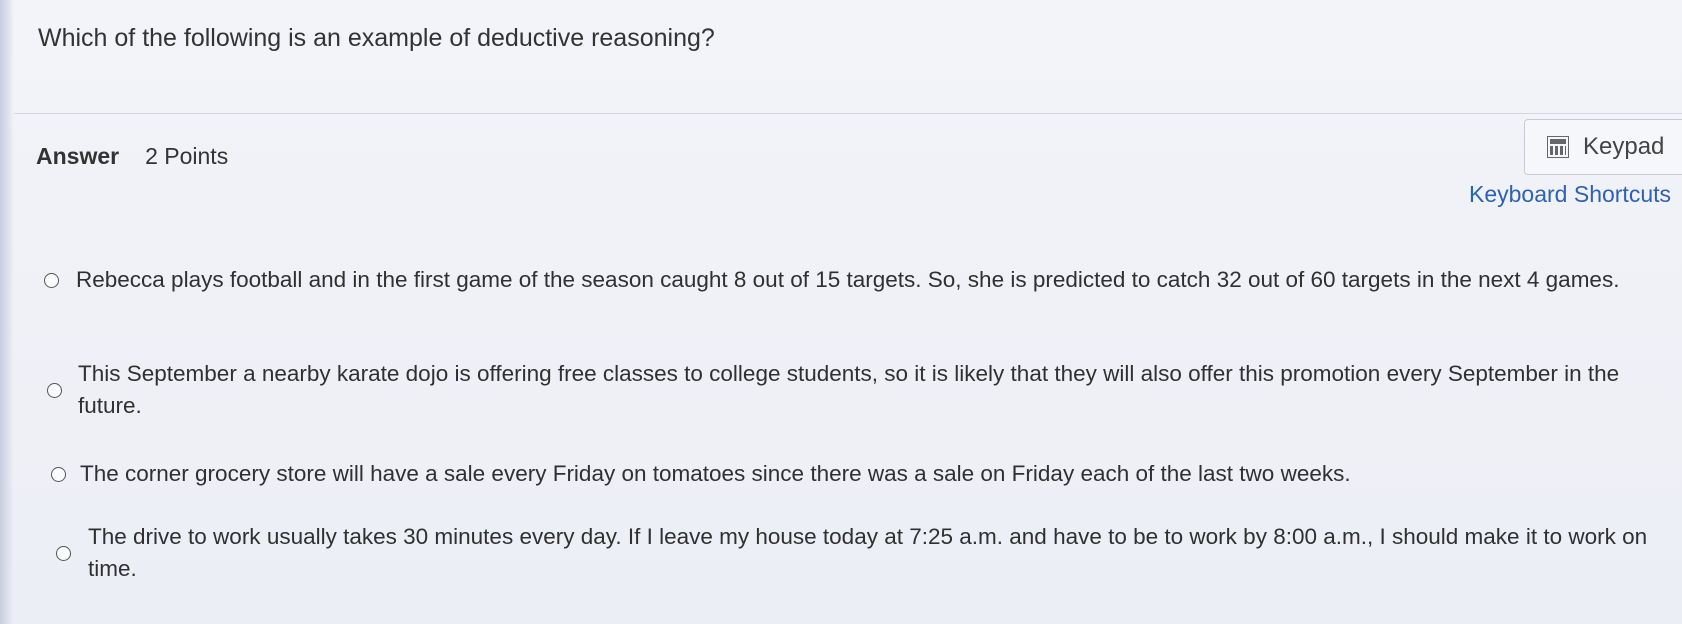  Describe the element at coordinates (1624, 146) in the screenshot. I see `keypad-label: Keypad` at that location.